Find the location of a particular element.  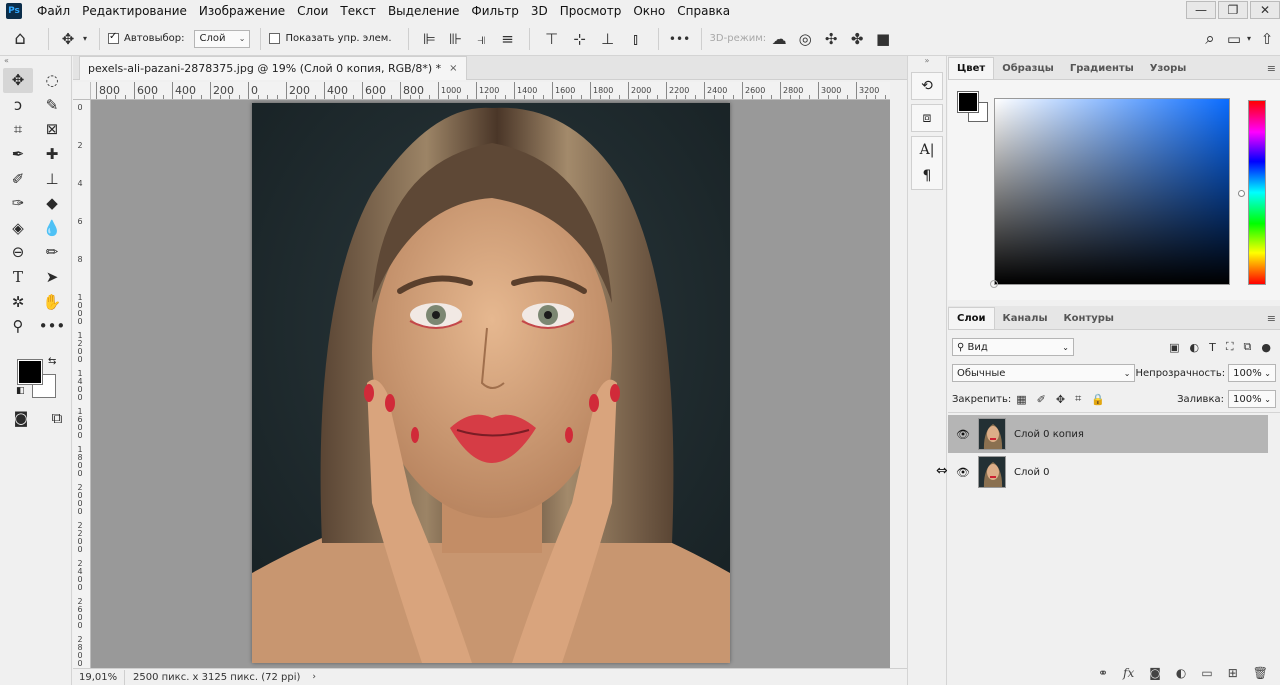

paragraph-panel-icon: ¶ is located at coordinates (927, 176).